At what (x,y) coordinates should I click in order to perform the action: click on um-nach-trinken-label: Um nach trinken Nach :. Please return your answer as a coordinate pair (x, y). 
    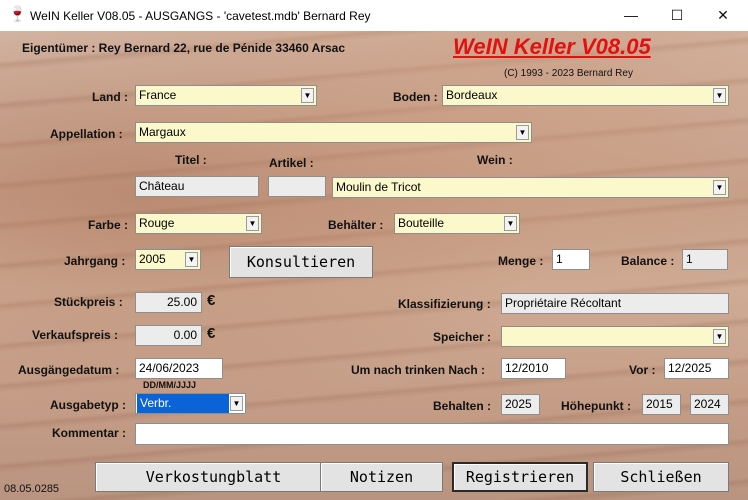
    Looking at the image, I should click on (418, 370).